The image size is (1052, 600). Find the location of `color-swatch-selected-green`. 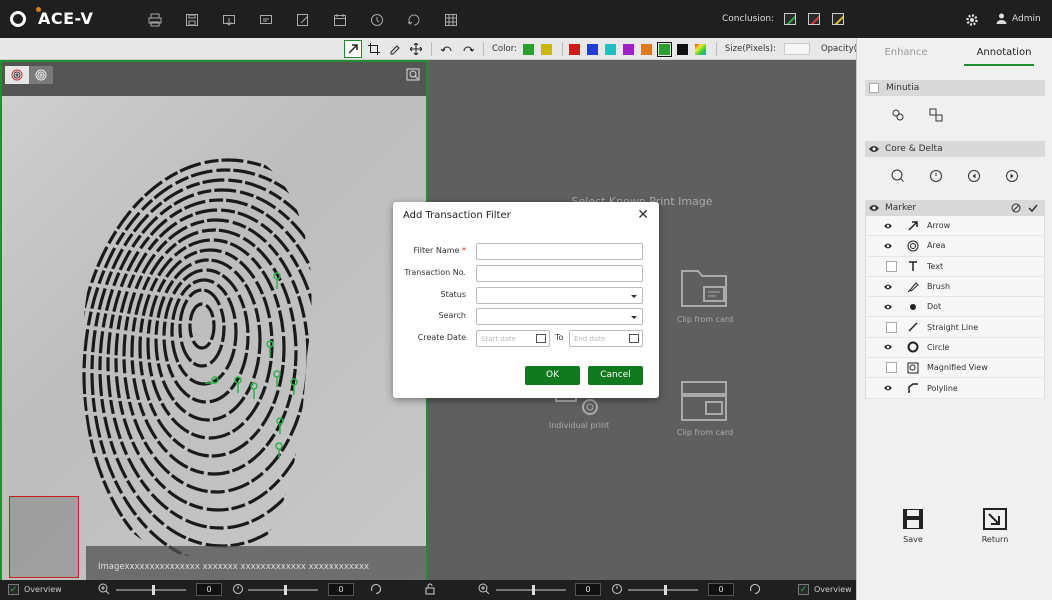

color-swatch-selected-green is located at coordinates (664, 49).